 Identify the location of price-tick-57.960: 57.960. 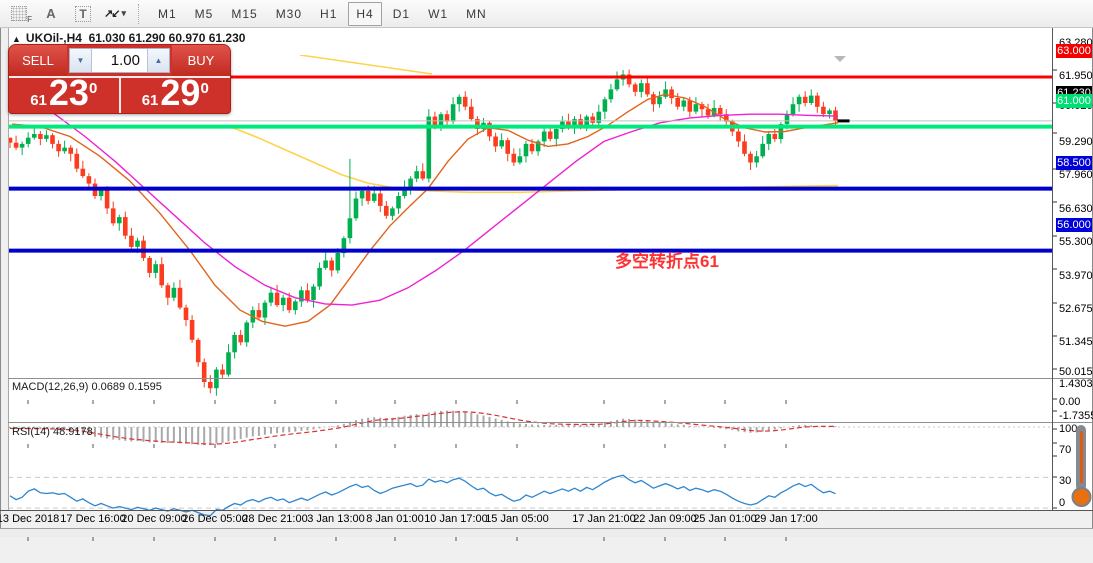
(1076, 175).